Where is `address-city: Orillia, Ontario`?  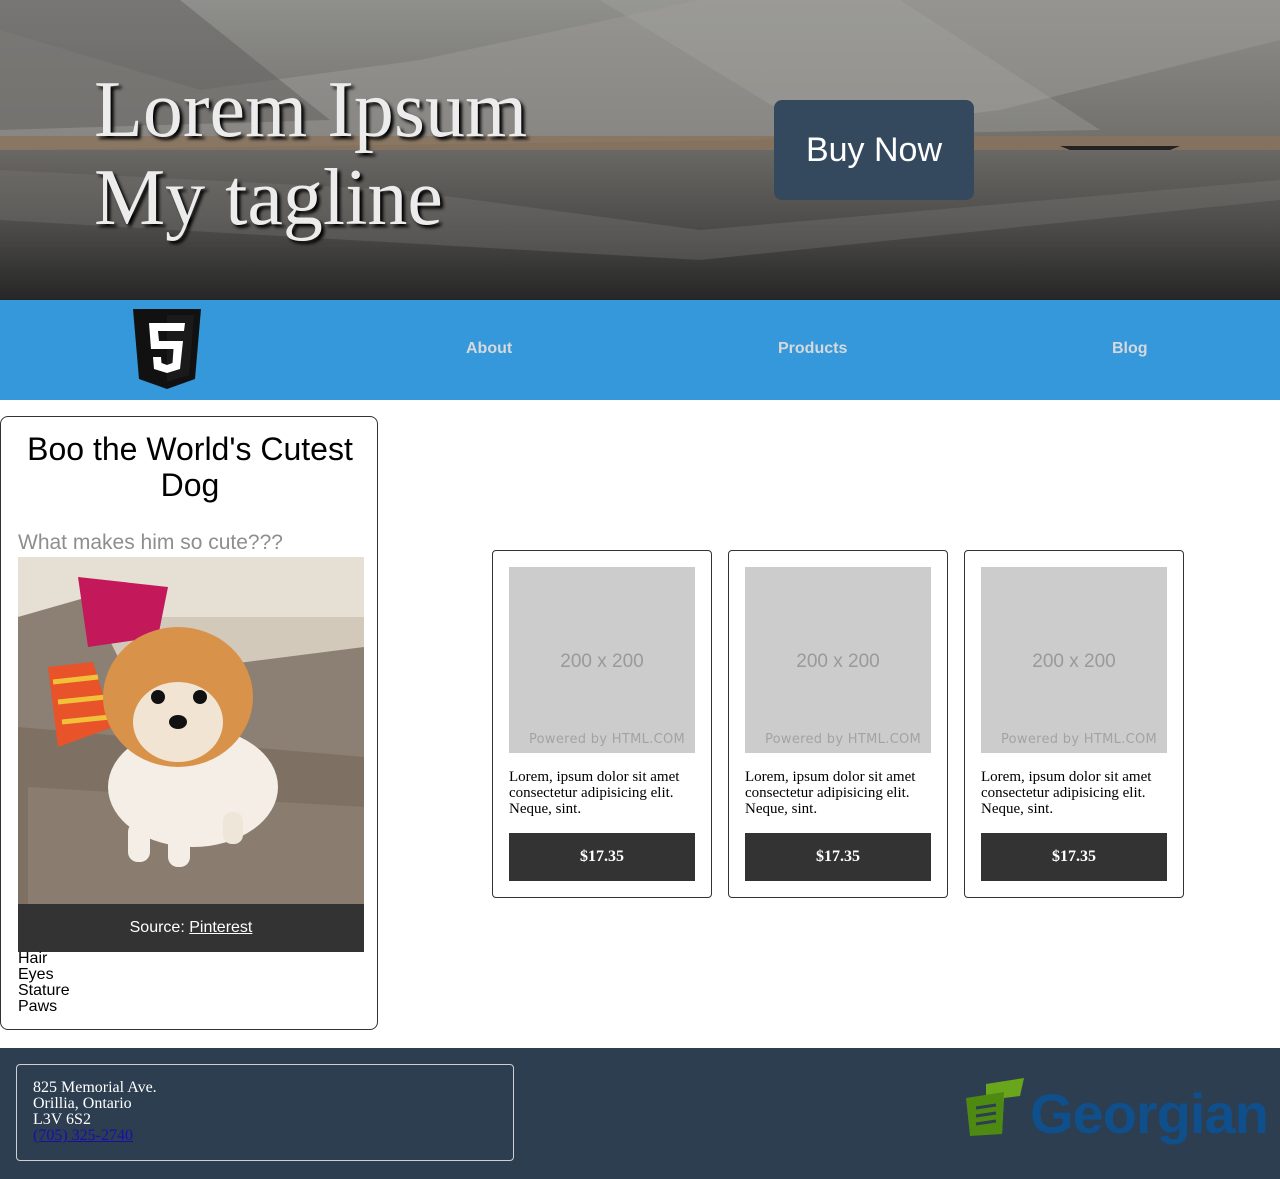 address-city: Orillia, Ontario is located at coordinates (82, 1103).